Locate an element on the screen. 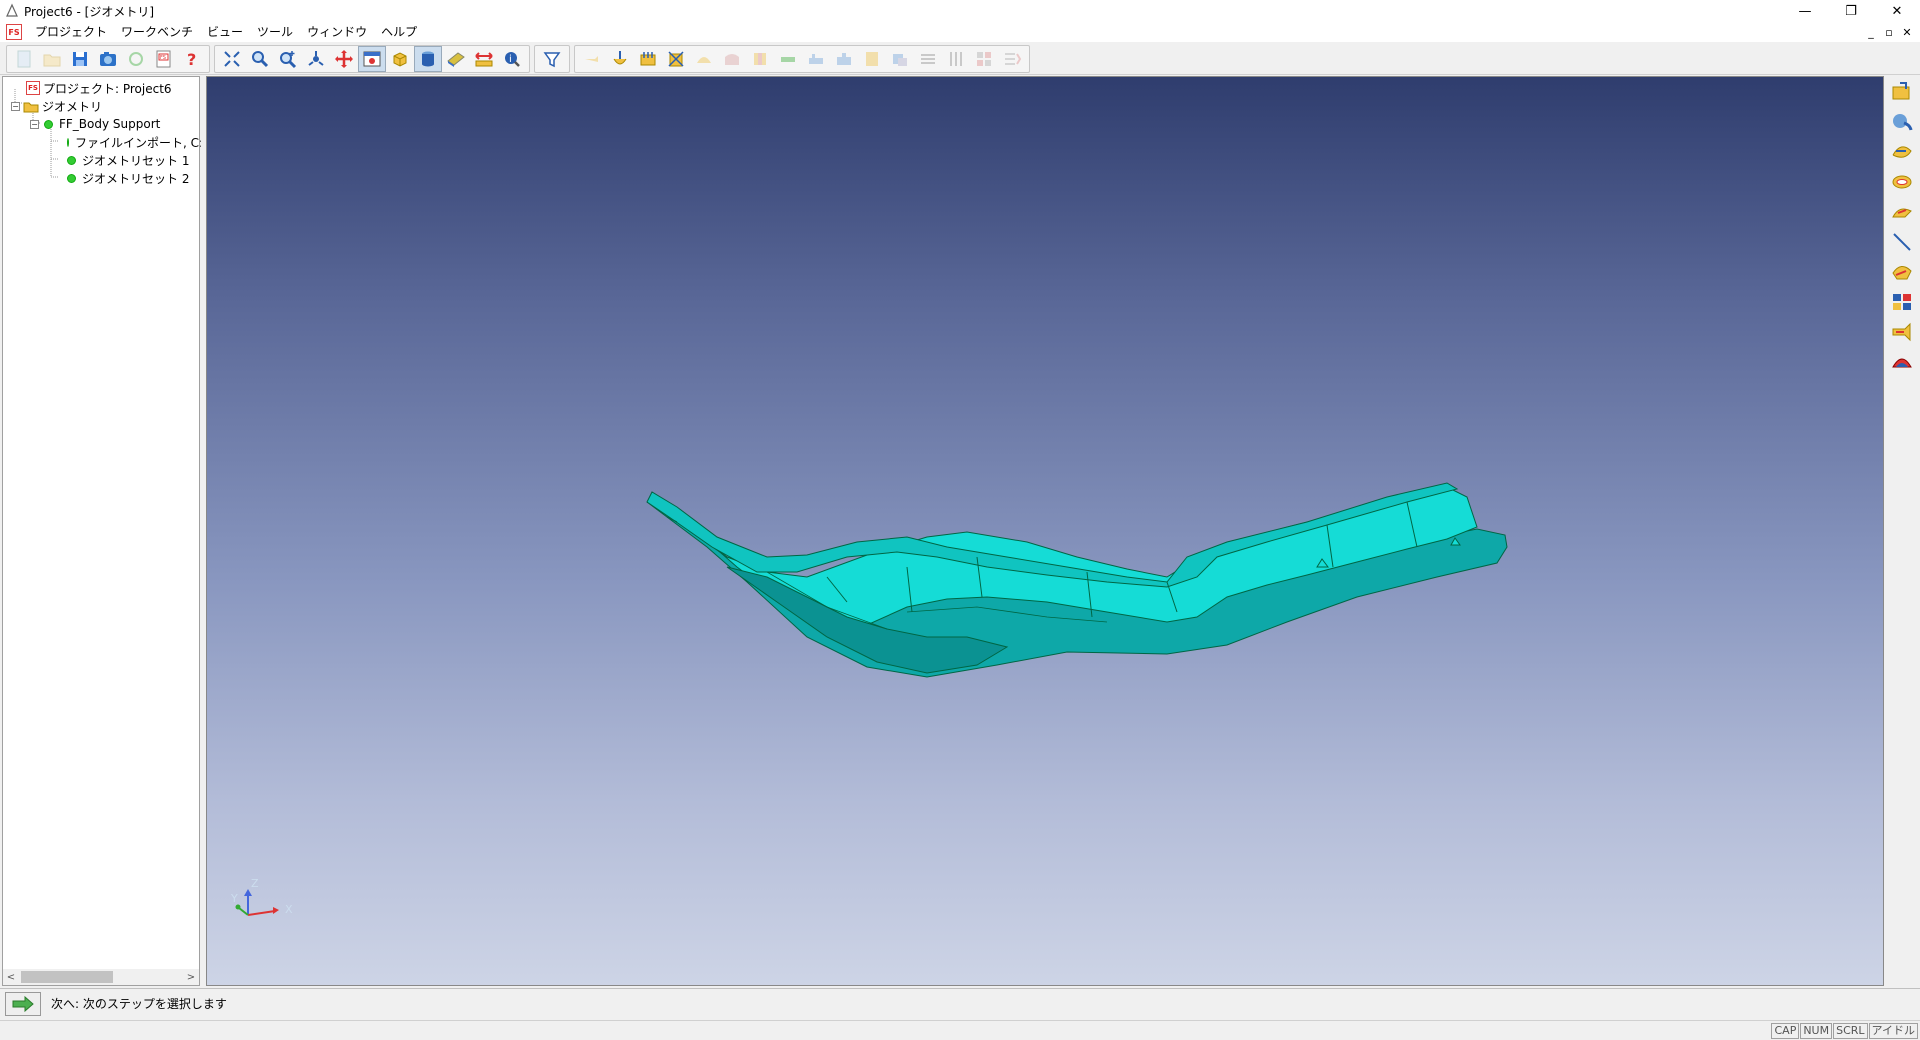 The height and width of the screenshot is (1040, 1920). pan-icon is located at coordinates (344, 59).